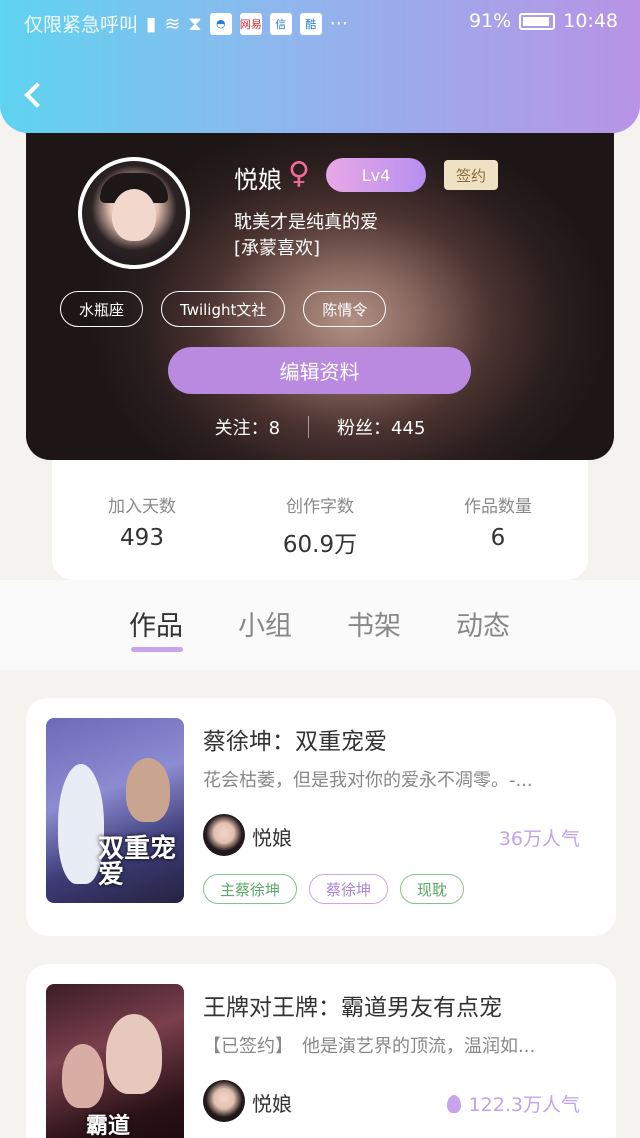  What do you see at coordinates (295, 739) in the screenshot?
I see `work-title: 蔡徐坤：双重宠爱` at bounding box center [295, 739].